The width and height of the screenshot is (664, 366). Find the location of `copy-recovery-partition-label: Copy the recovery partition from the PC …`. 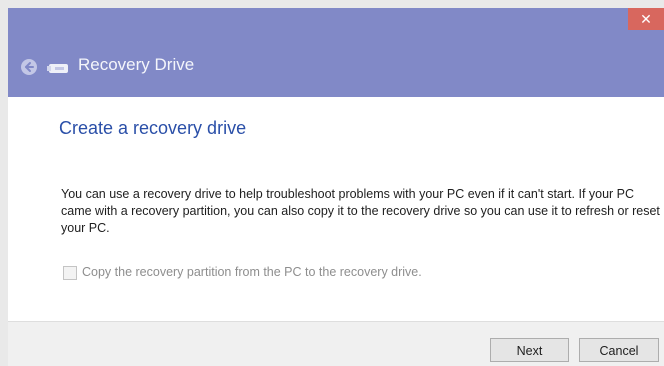

copy-recovery-partition-label: Copy the recovery partition from the PC … is located at coordinates (252, 272).